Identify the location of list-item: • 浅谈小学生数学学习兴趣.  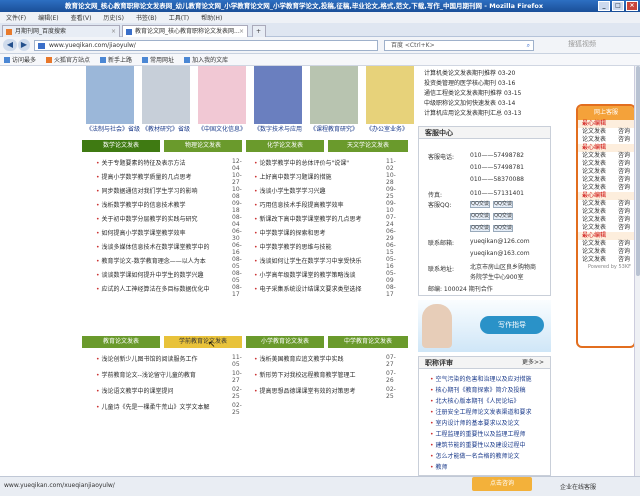
(290, 190).